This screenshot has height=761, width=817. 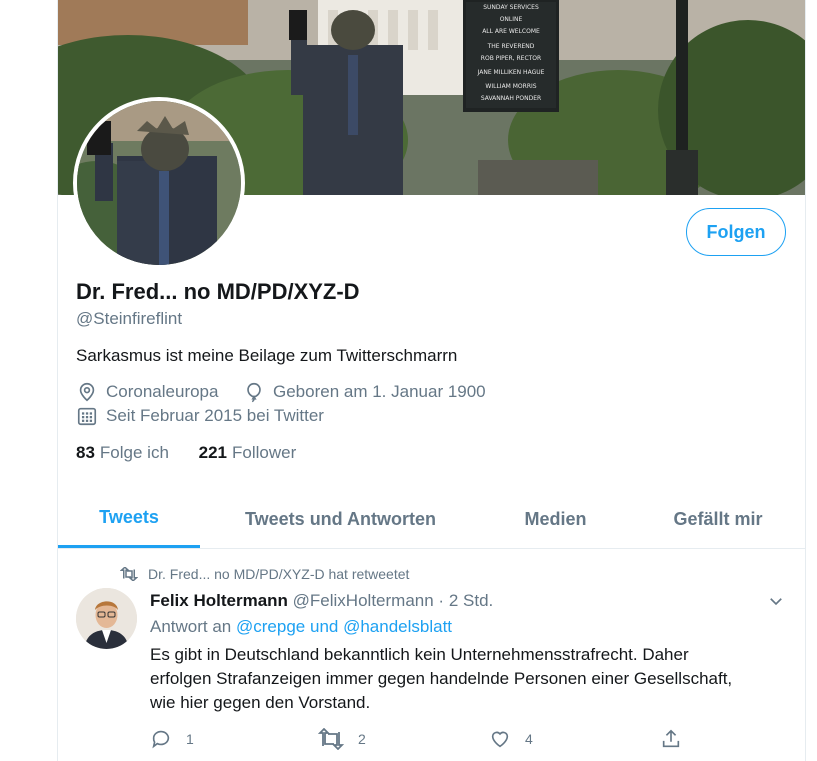 What do you see at coordinates (87, 392) in the screenshot?
I see `location-pin-icon` at bounding box center [87, 392].